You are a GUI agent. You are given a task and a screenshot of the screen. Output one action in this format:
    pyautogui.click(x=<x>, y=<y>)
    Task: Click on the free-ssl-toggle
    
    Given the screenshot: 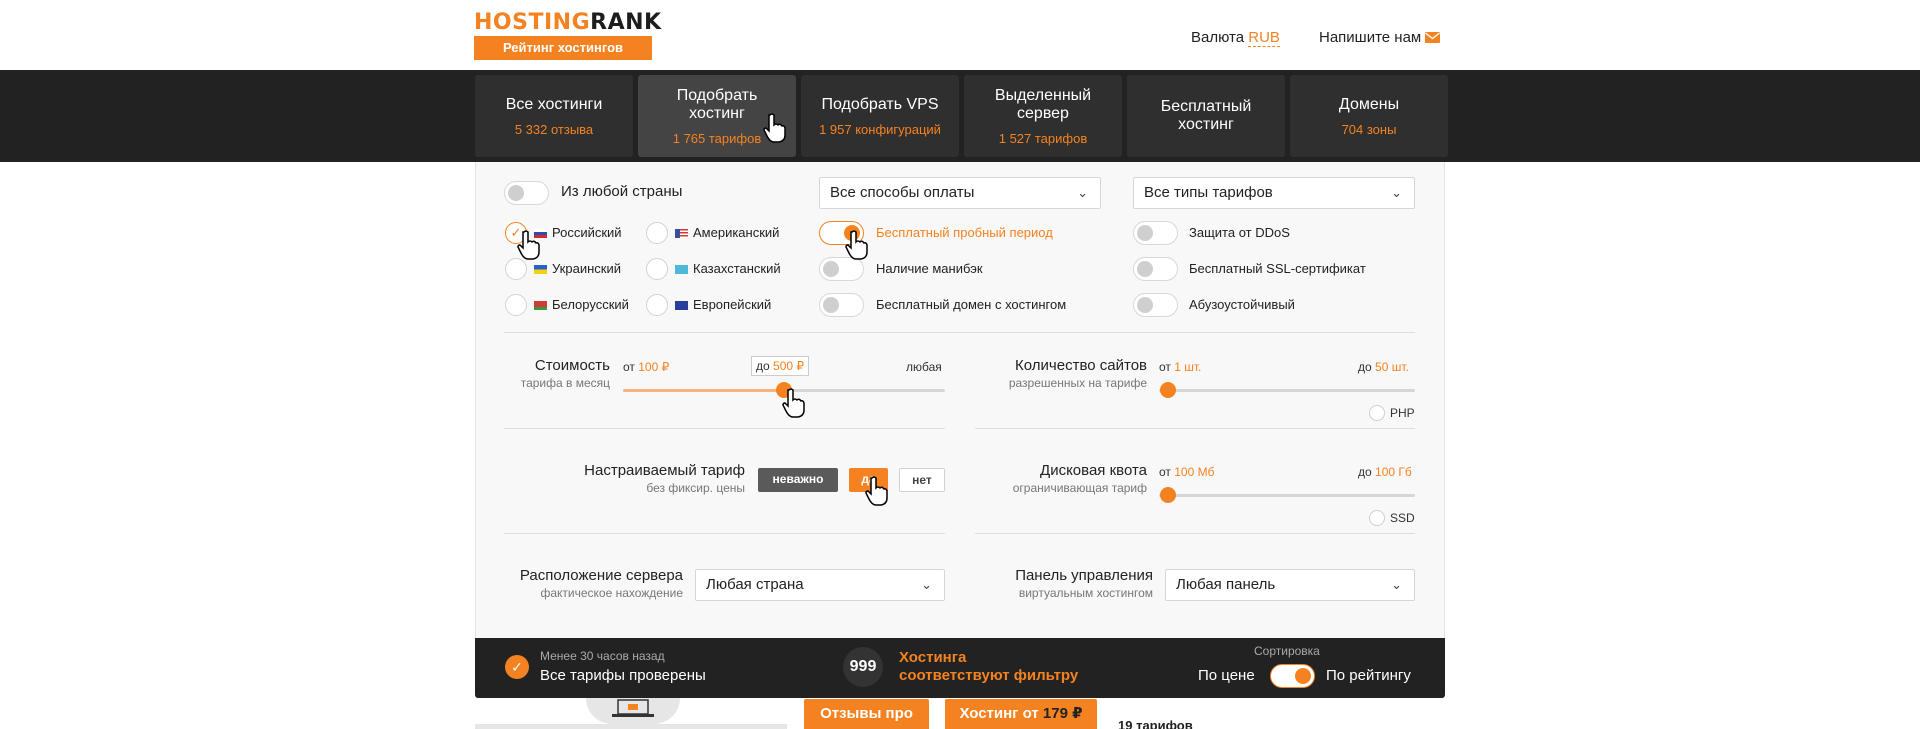 What is the action you would take?
    pyautogui.click(x=1155, y=269)
    